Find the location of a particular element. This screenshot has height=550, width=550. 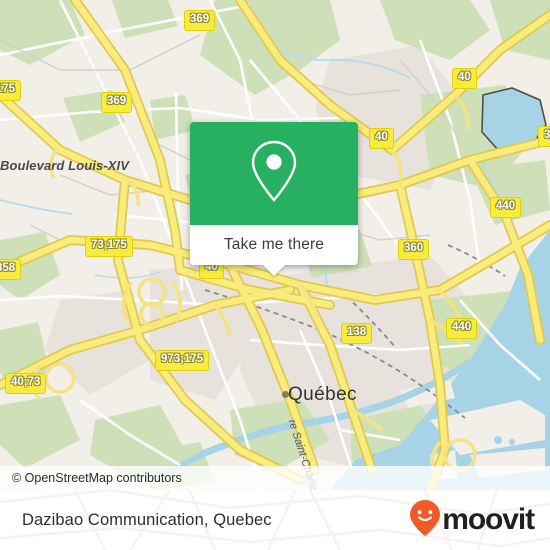

moovit-brand-logo: moovit is located at coordinates (472, 520).